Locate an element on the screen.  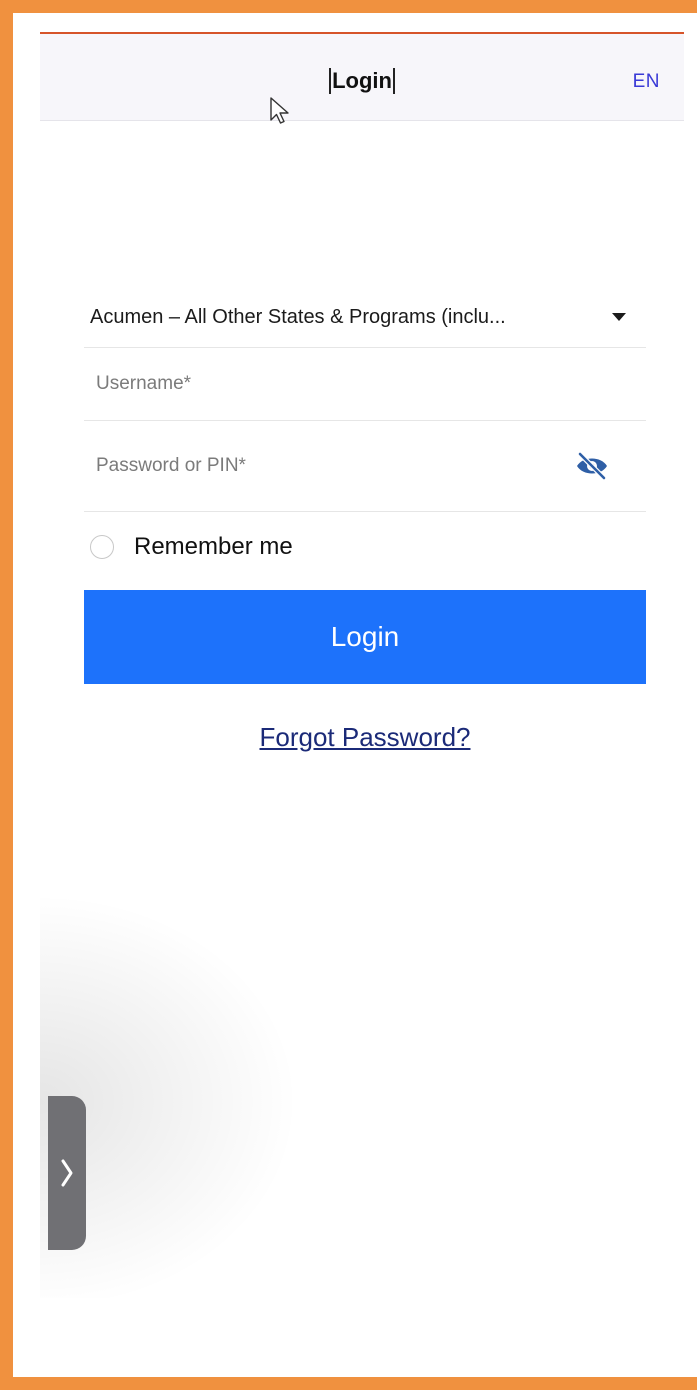
remember-me-row: Remember me is located at coordinates (365, 547).